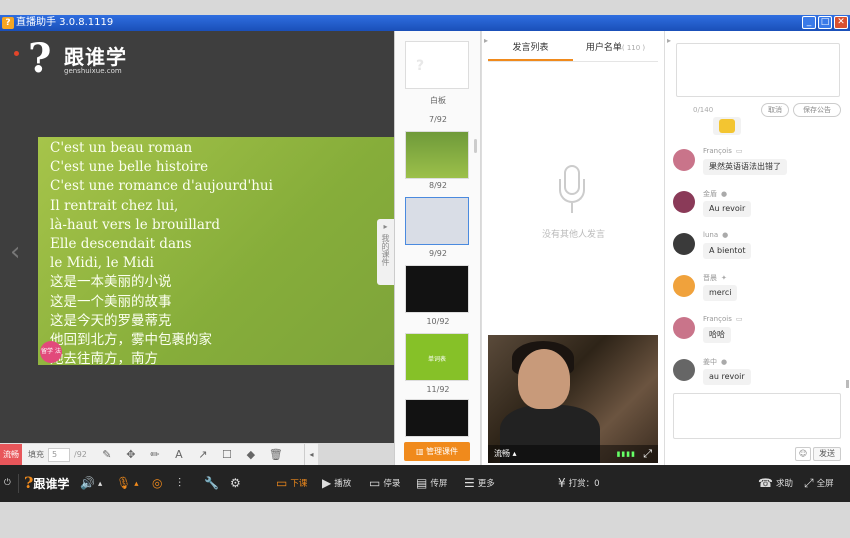 This screenshot has width=850, height=538. What do you see at coordinates (775, 483) in the screenshot?
I see `help-button: ☎ 求助` at bounding box center [775, 483].